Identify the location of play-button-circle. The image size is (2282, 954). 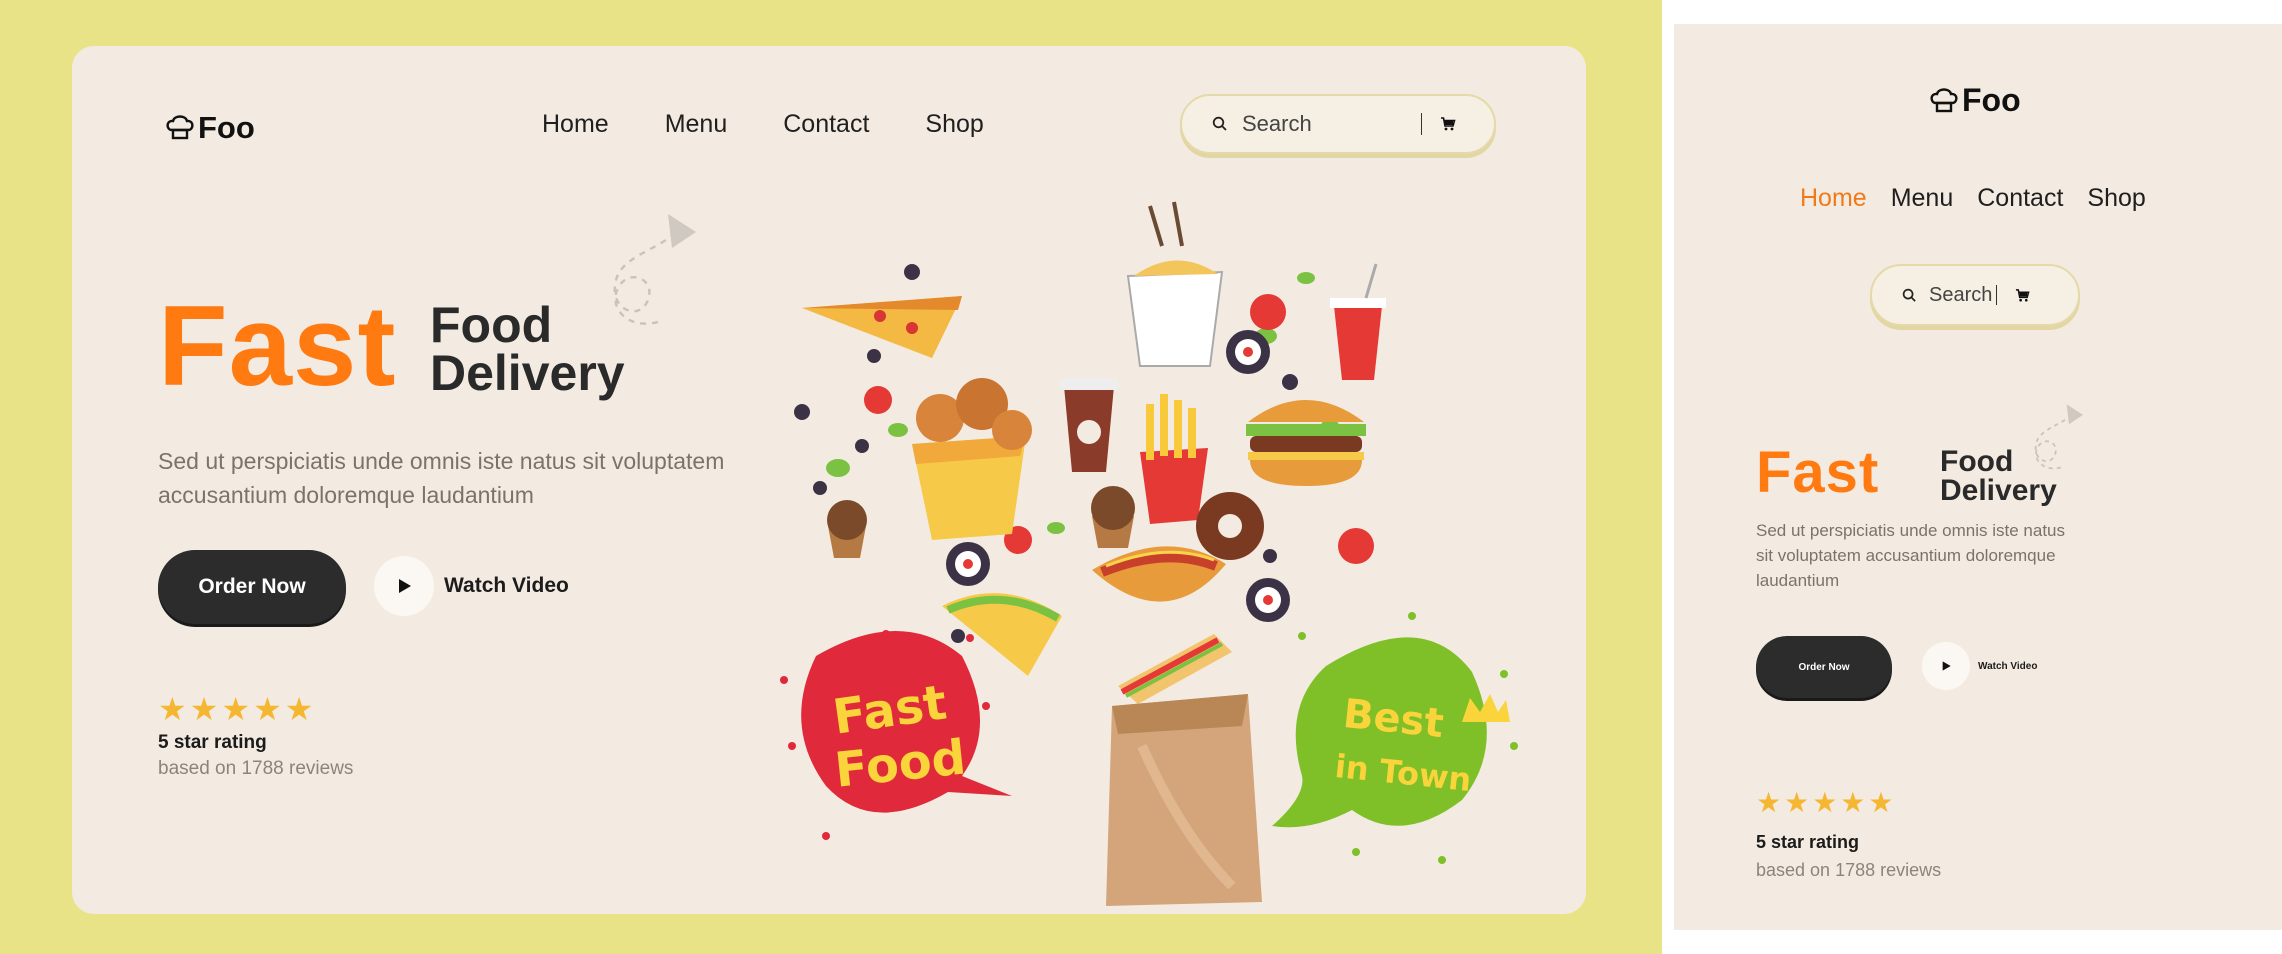
(404, 586).